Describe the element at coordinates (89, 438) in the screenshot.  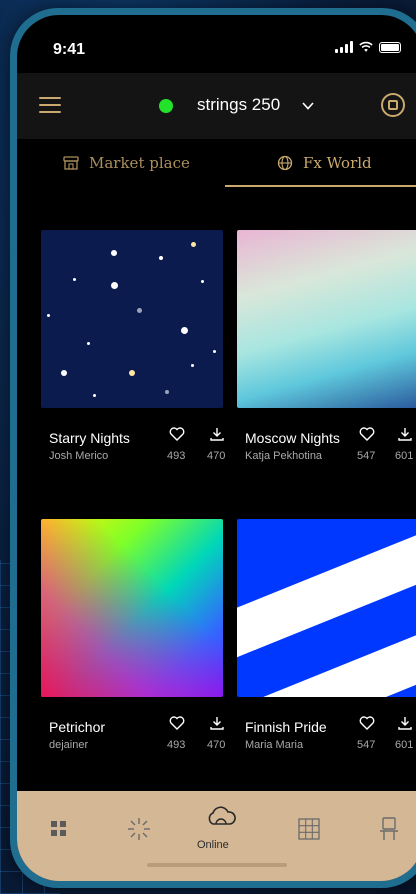
I see `card-title: Starry Nights` at that location.